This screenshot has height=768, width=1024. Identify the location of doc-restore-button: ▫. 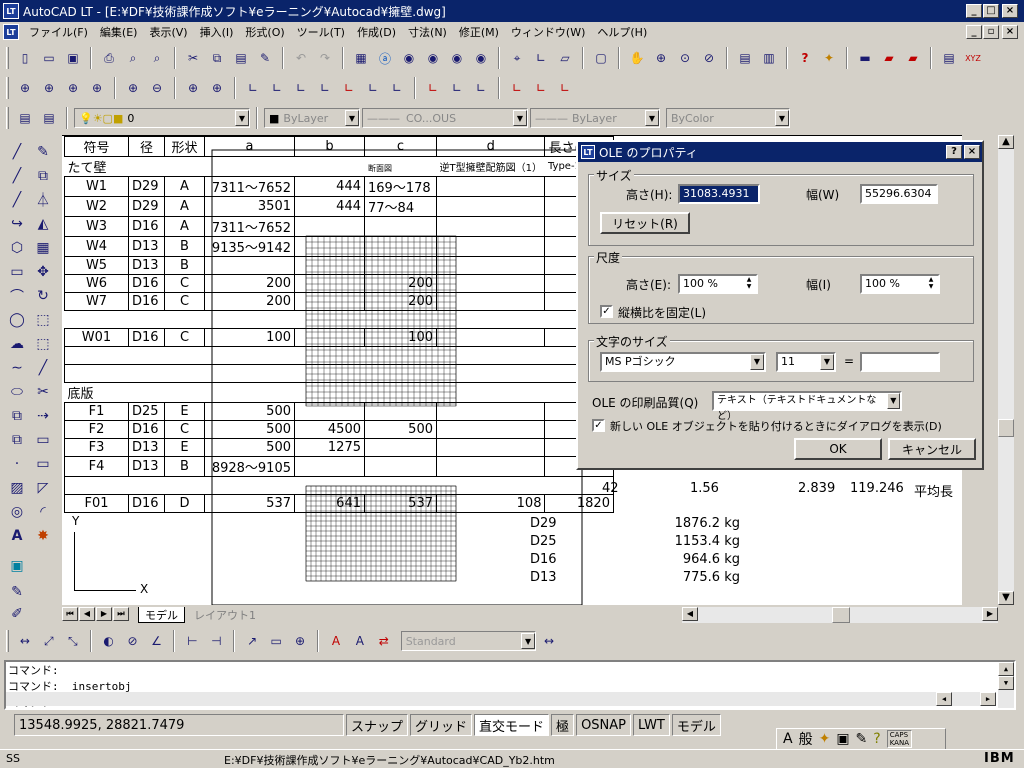
(991, 32).